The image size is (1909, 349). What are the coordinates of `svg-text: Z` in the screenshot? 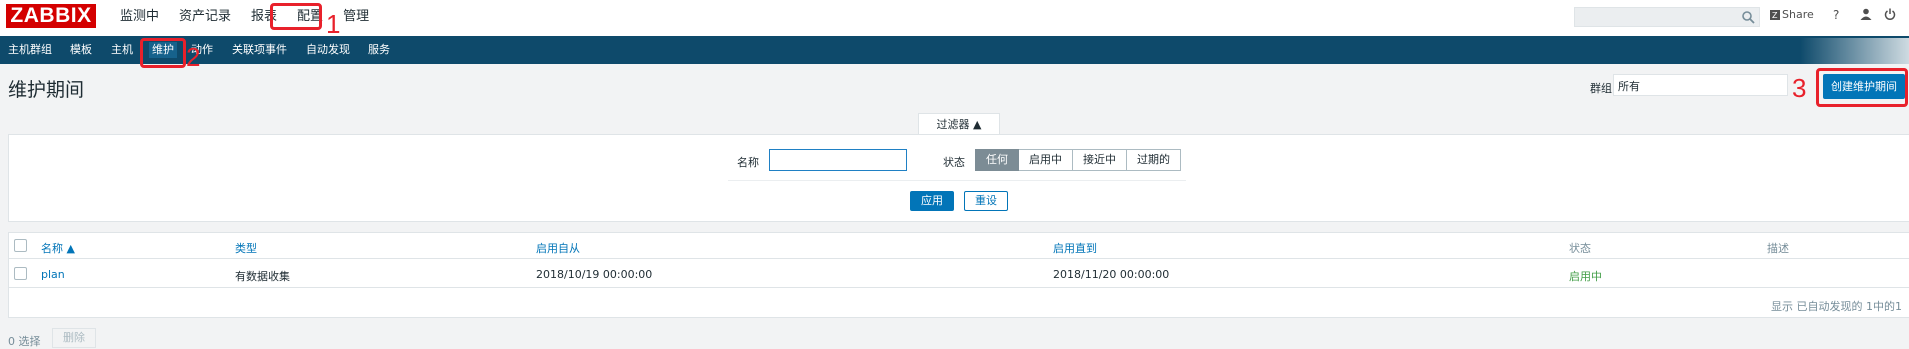 It's located at (1775, 15).